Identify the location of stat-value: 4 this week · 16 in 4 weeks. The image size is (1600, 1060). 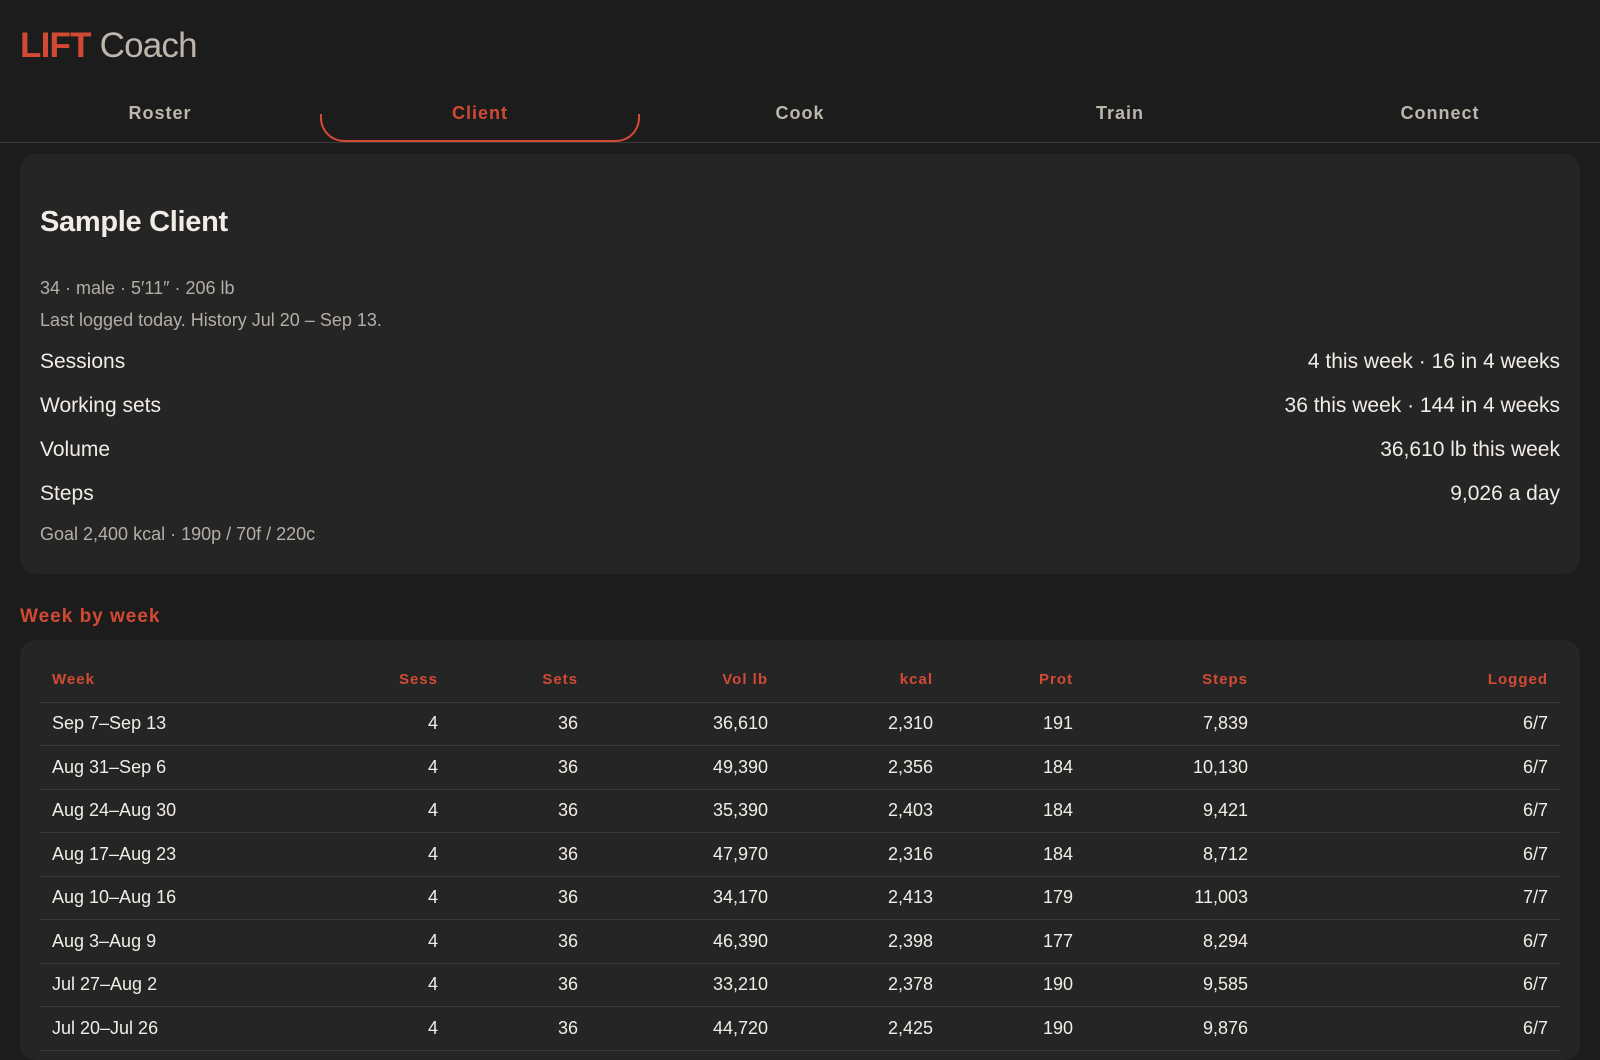
(1433, 361).